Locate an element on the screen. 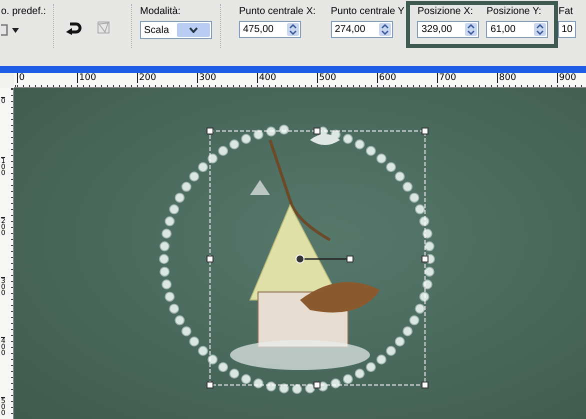 The height and width of the screenshot is (419, 586). ruler-label: 400 is located at coordinates (266, 78).